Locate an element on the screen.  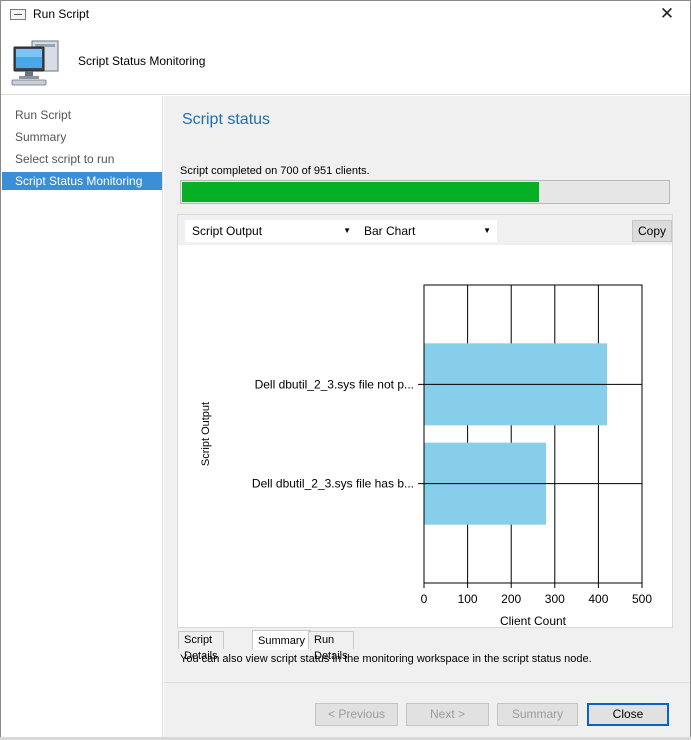
wizard-footer: < Previous Next > Summary Close is located at coordinates (427, 711).